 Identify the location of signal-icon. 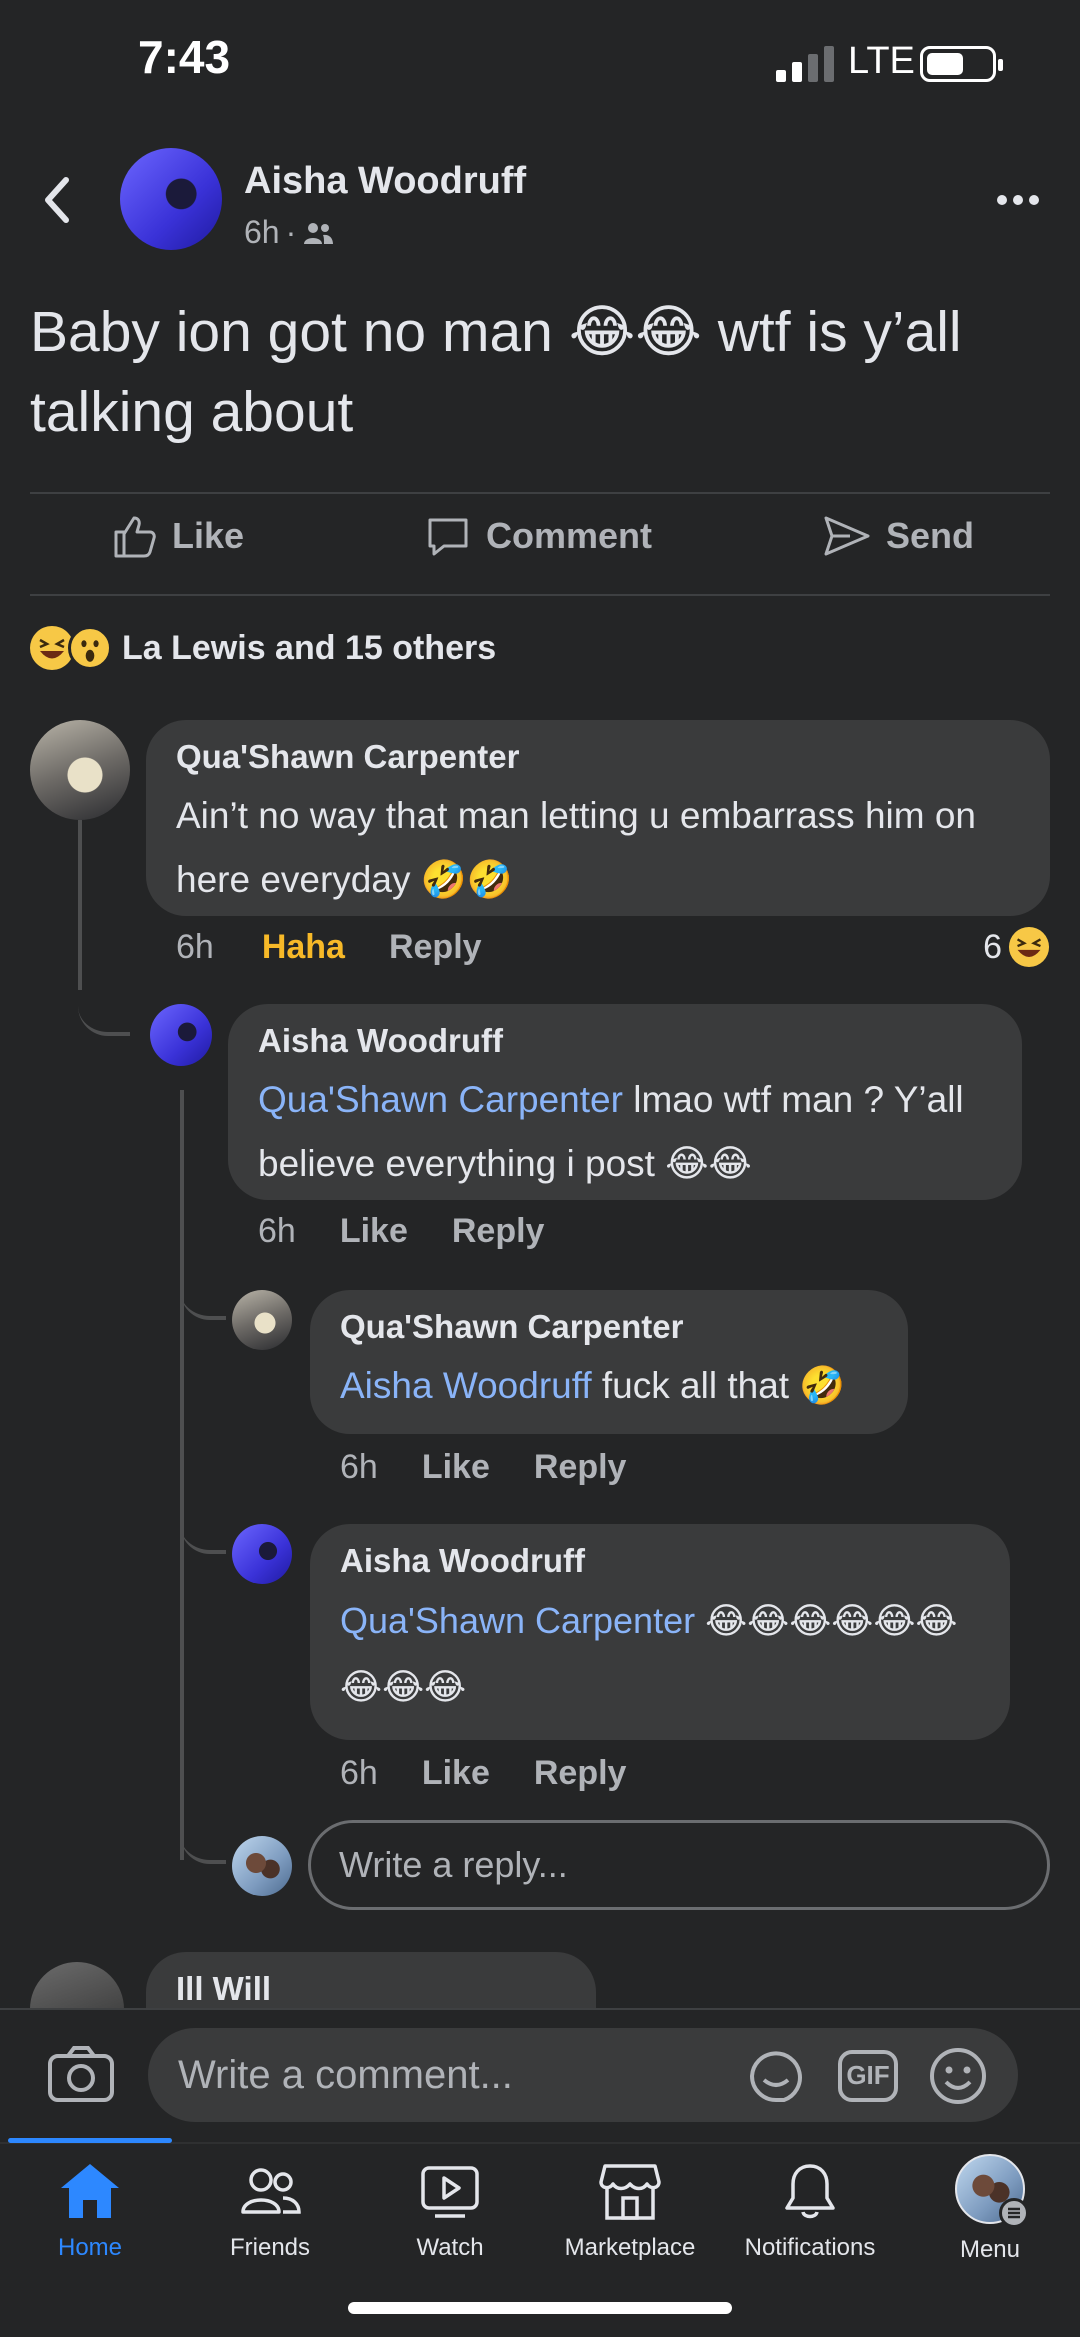
(805, 64).